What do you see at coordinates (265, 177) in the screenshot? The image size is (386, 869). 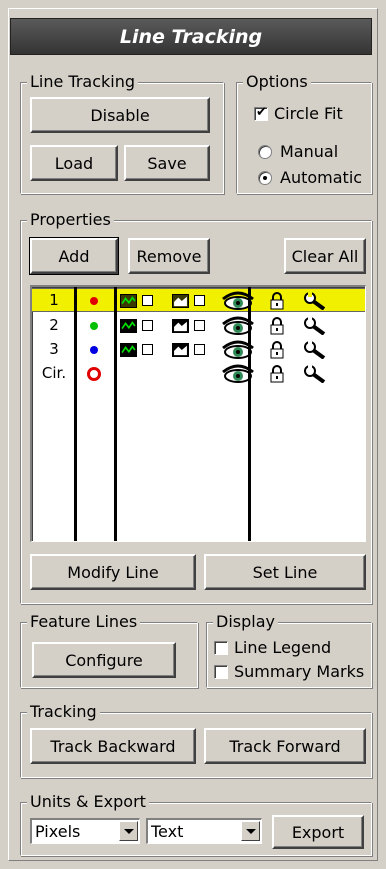 I see `automatic-radio-button` at bounding box center [265, 177].